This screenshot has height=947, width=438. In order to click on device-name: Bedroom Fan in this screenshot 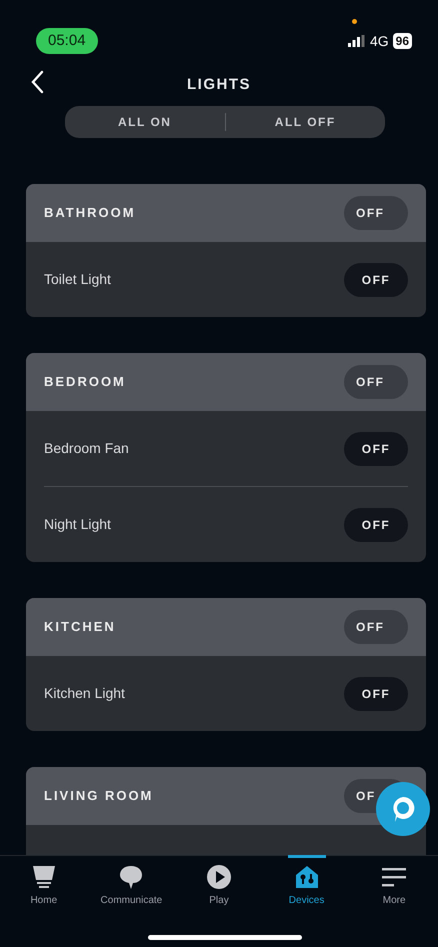, I will do `click(86, 448)`.